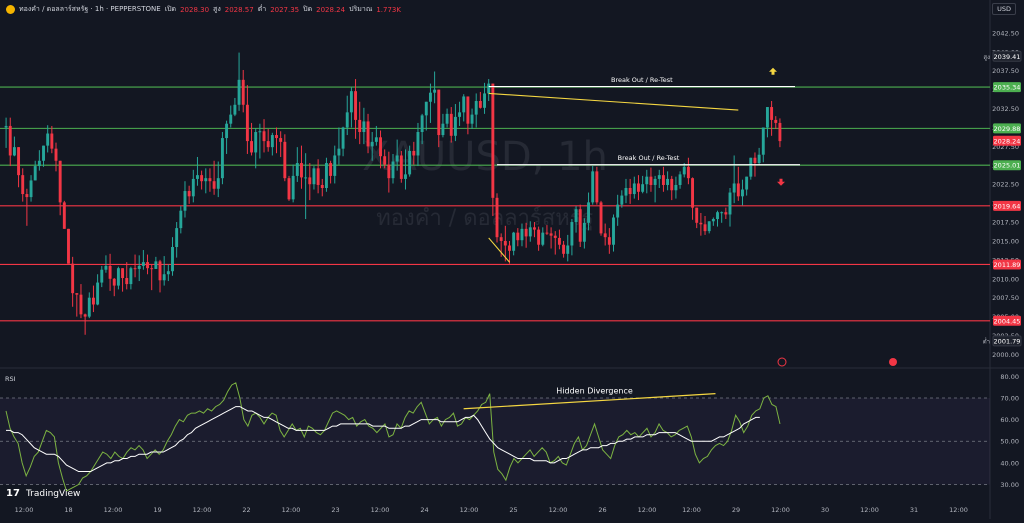 Image resolution: width=1024 pixels, height=523 pixels. I want to click on rsi-tick-label: 70.00, so click(1009, 398).